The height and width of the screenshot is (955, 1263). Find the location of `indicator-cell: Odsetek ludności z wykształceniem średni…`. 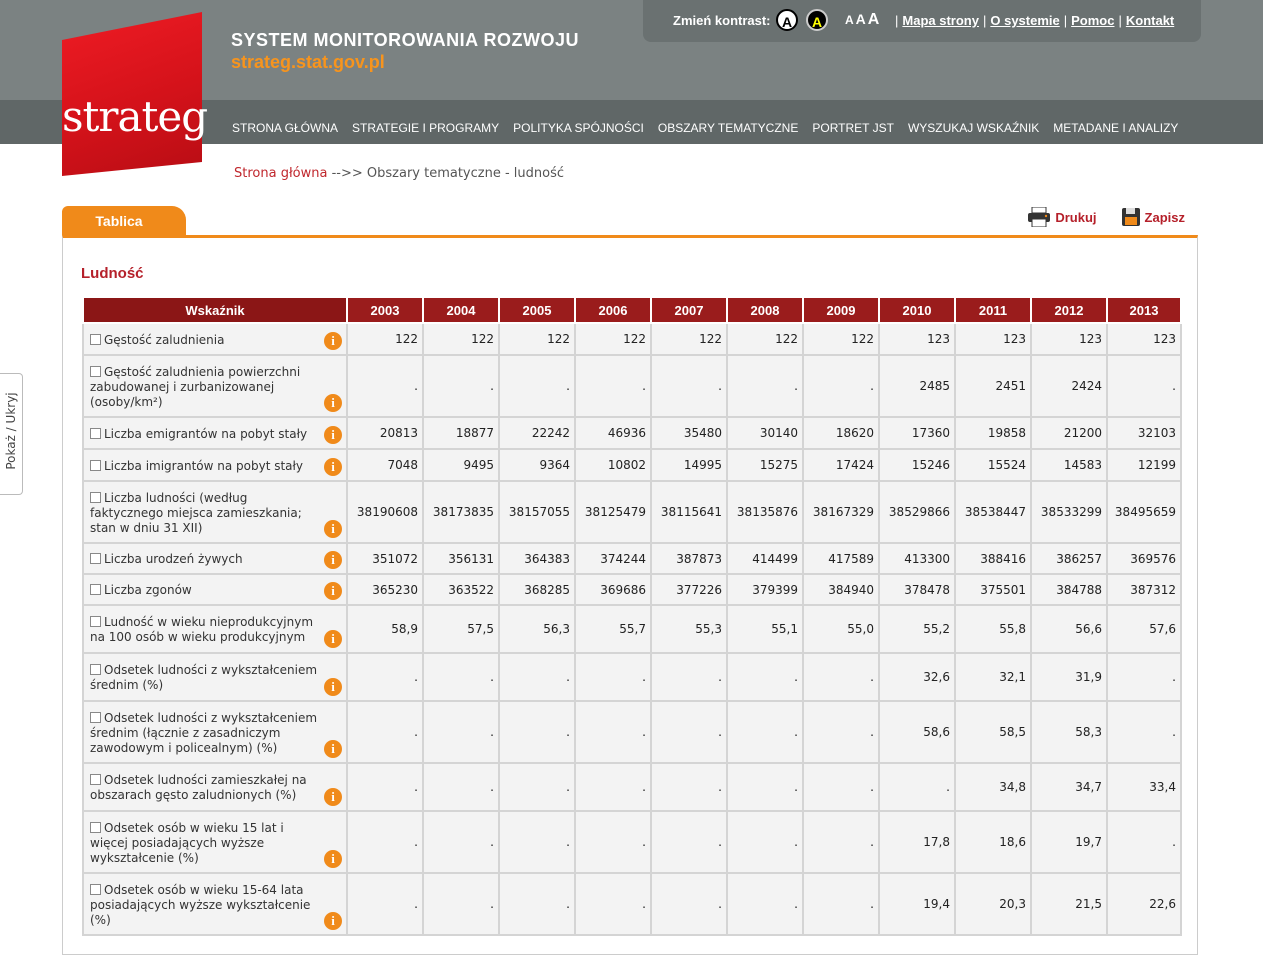

indicator-cell: Odsetek ludności z wykształceniem średni… is located at coordinates (215, 732).